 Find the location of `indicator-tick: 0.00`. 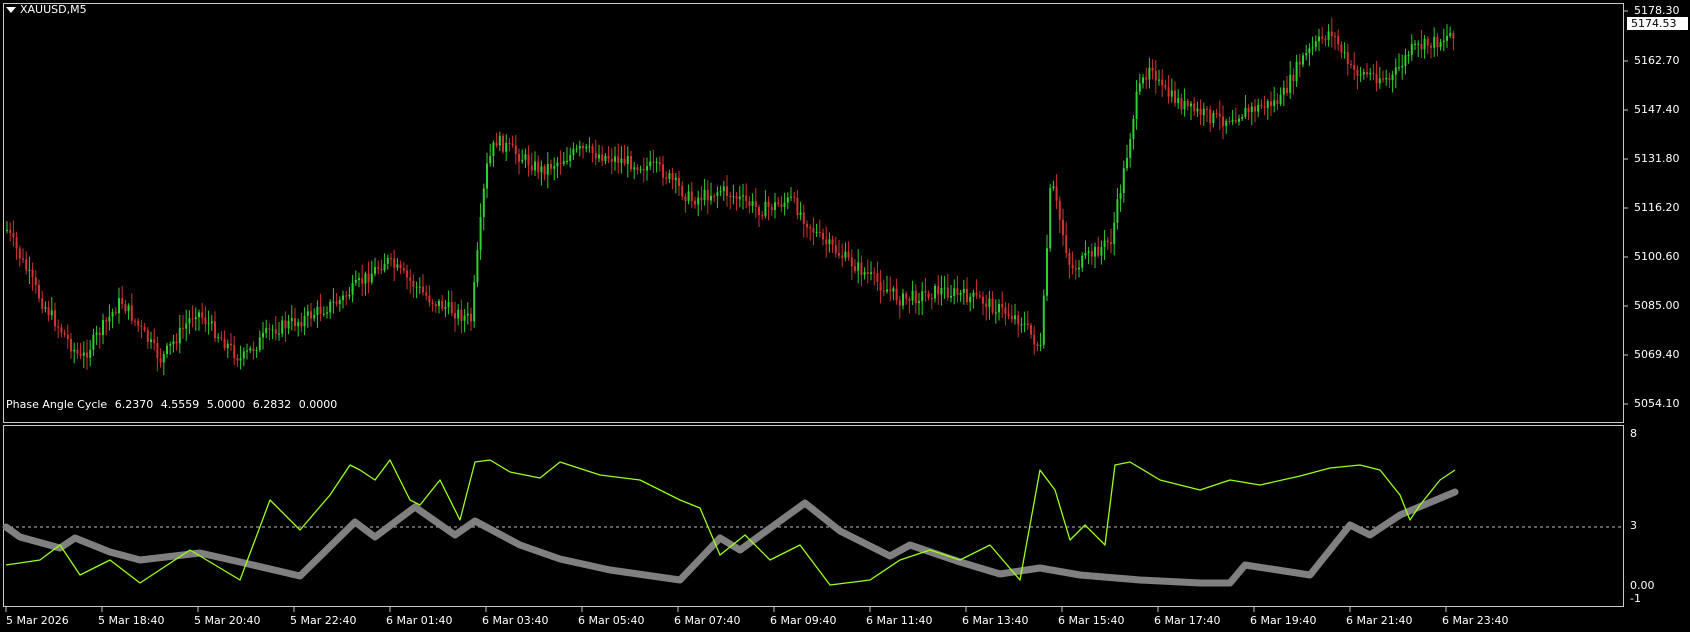

indicator-tick: 0.00 is located at coordinates (1642, 585).